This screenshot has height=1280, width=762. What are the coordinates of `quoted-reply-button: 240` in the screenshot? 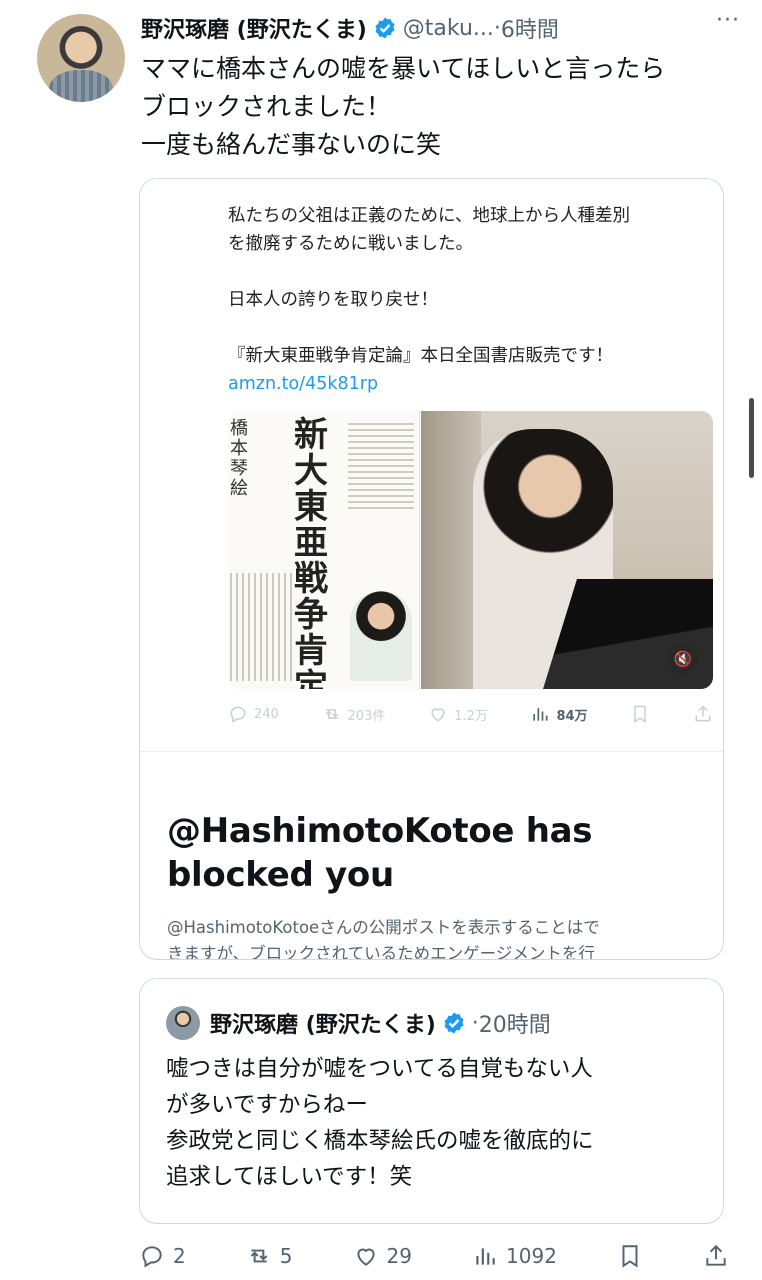 It's located at (253, 714).